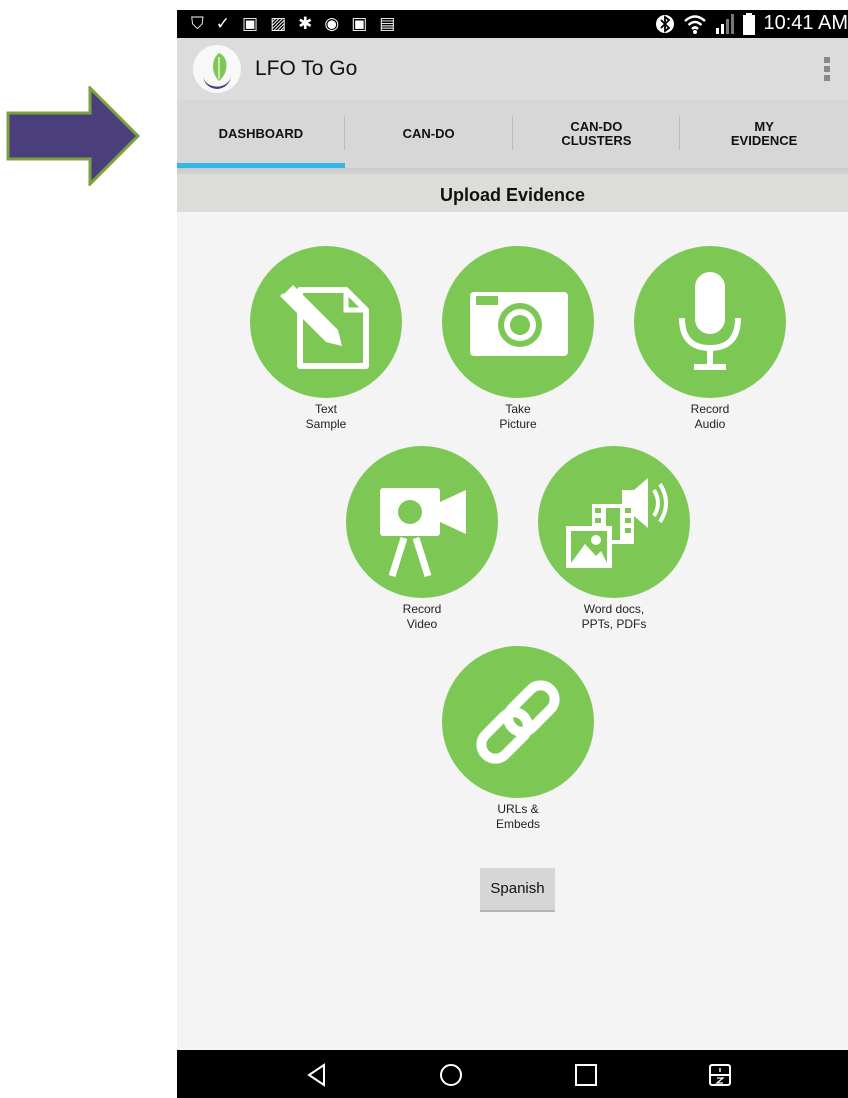 The image size is (848, 1098). I want to click on navigation-bar, so click(512, 1074).